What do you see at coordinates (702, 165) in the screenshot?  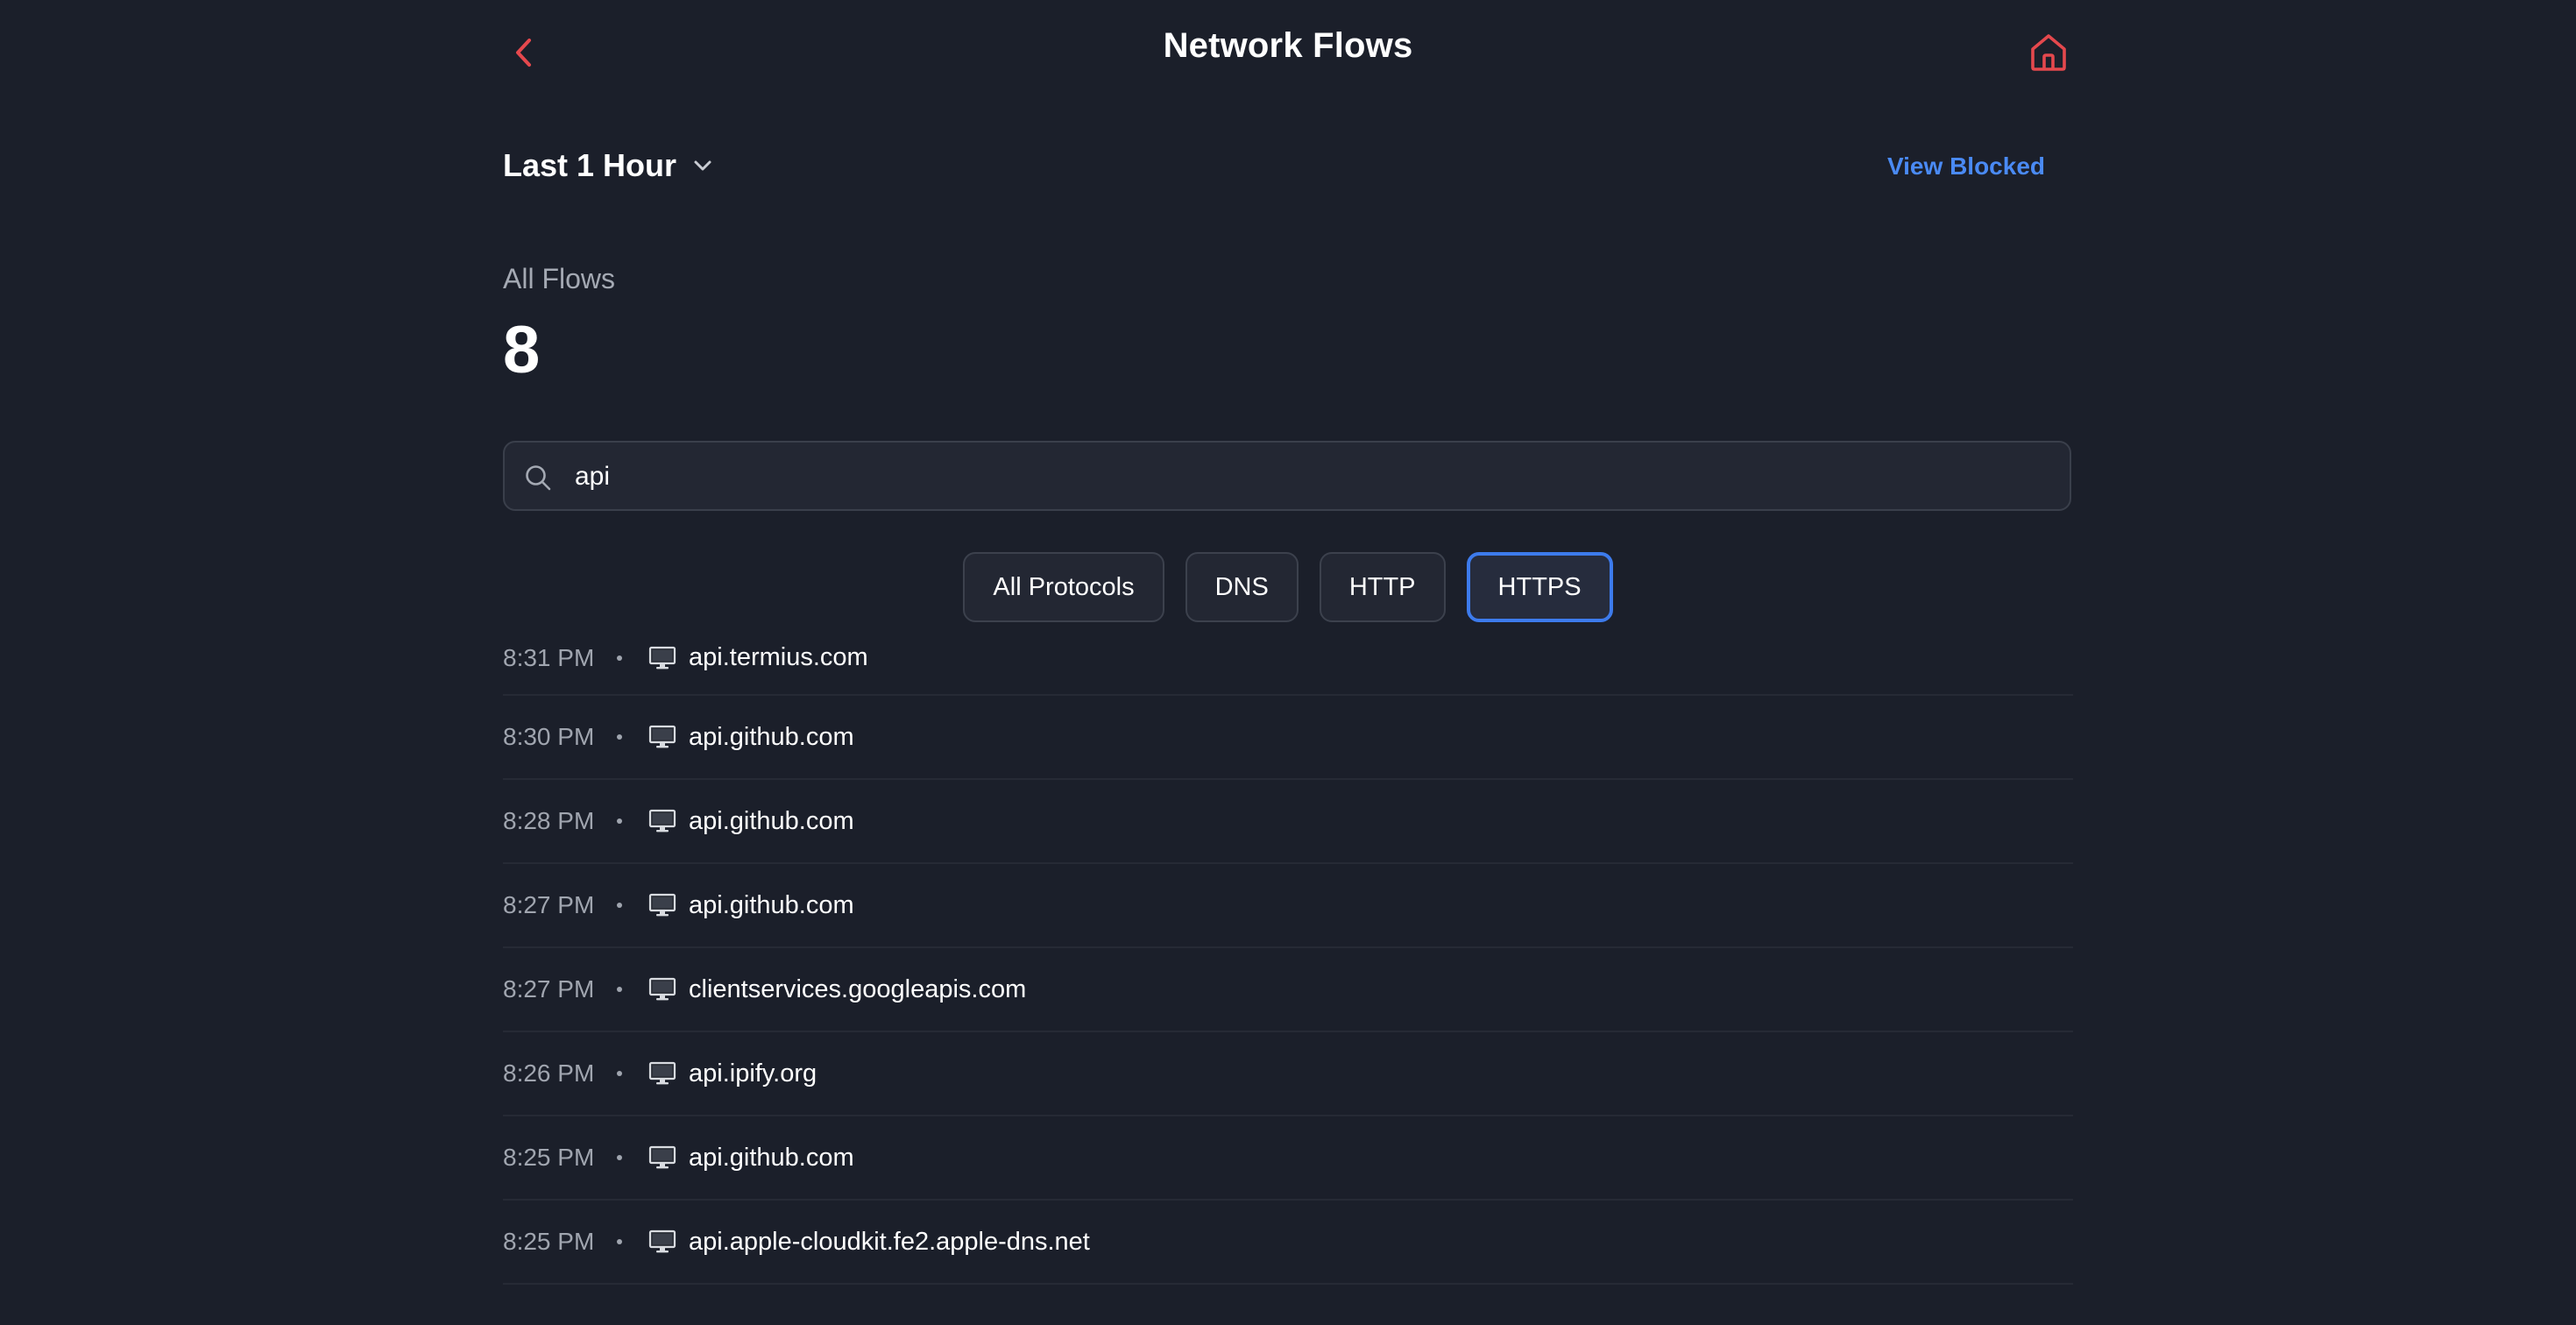 I see `chevron-down-icon` at bounding box center [702, 165].